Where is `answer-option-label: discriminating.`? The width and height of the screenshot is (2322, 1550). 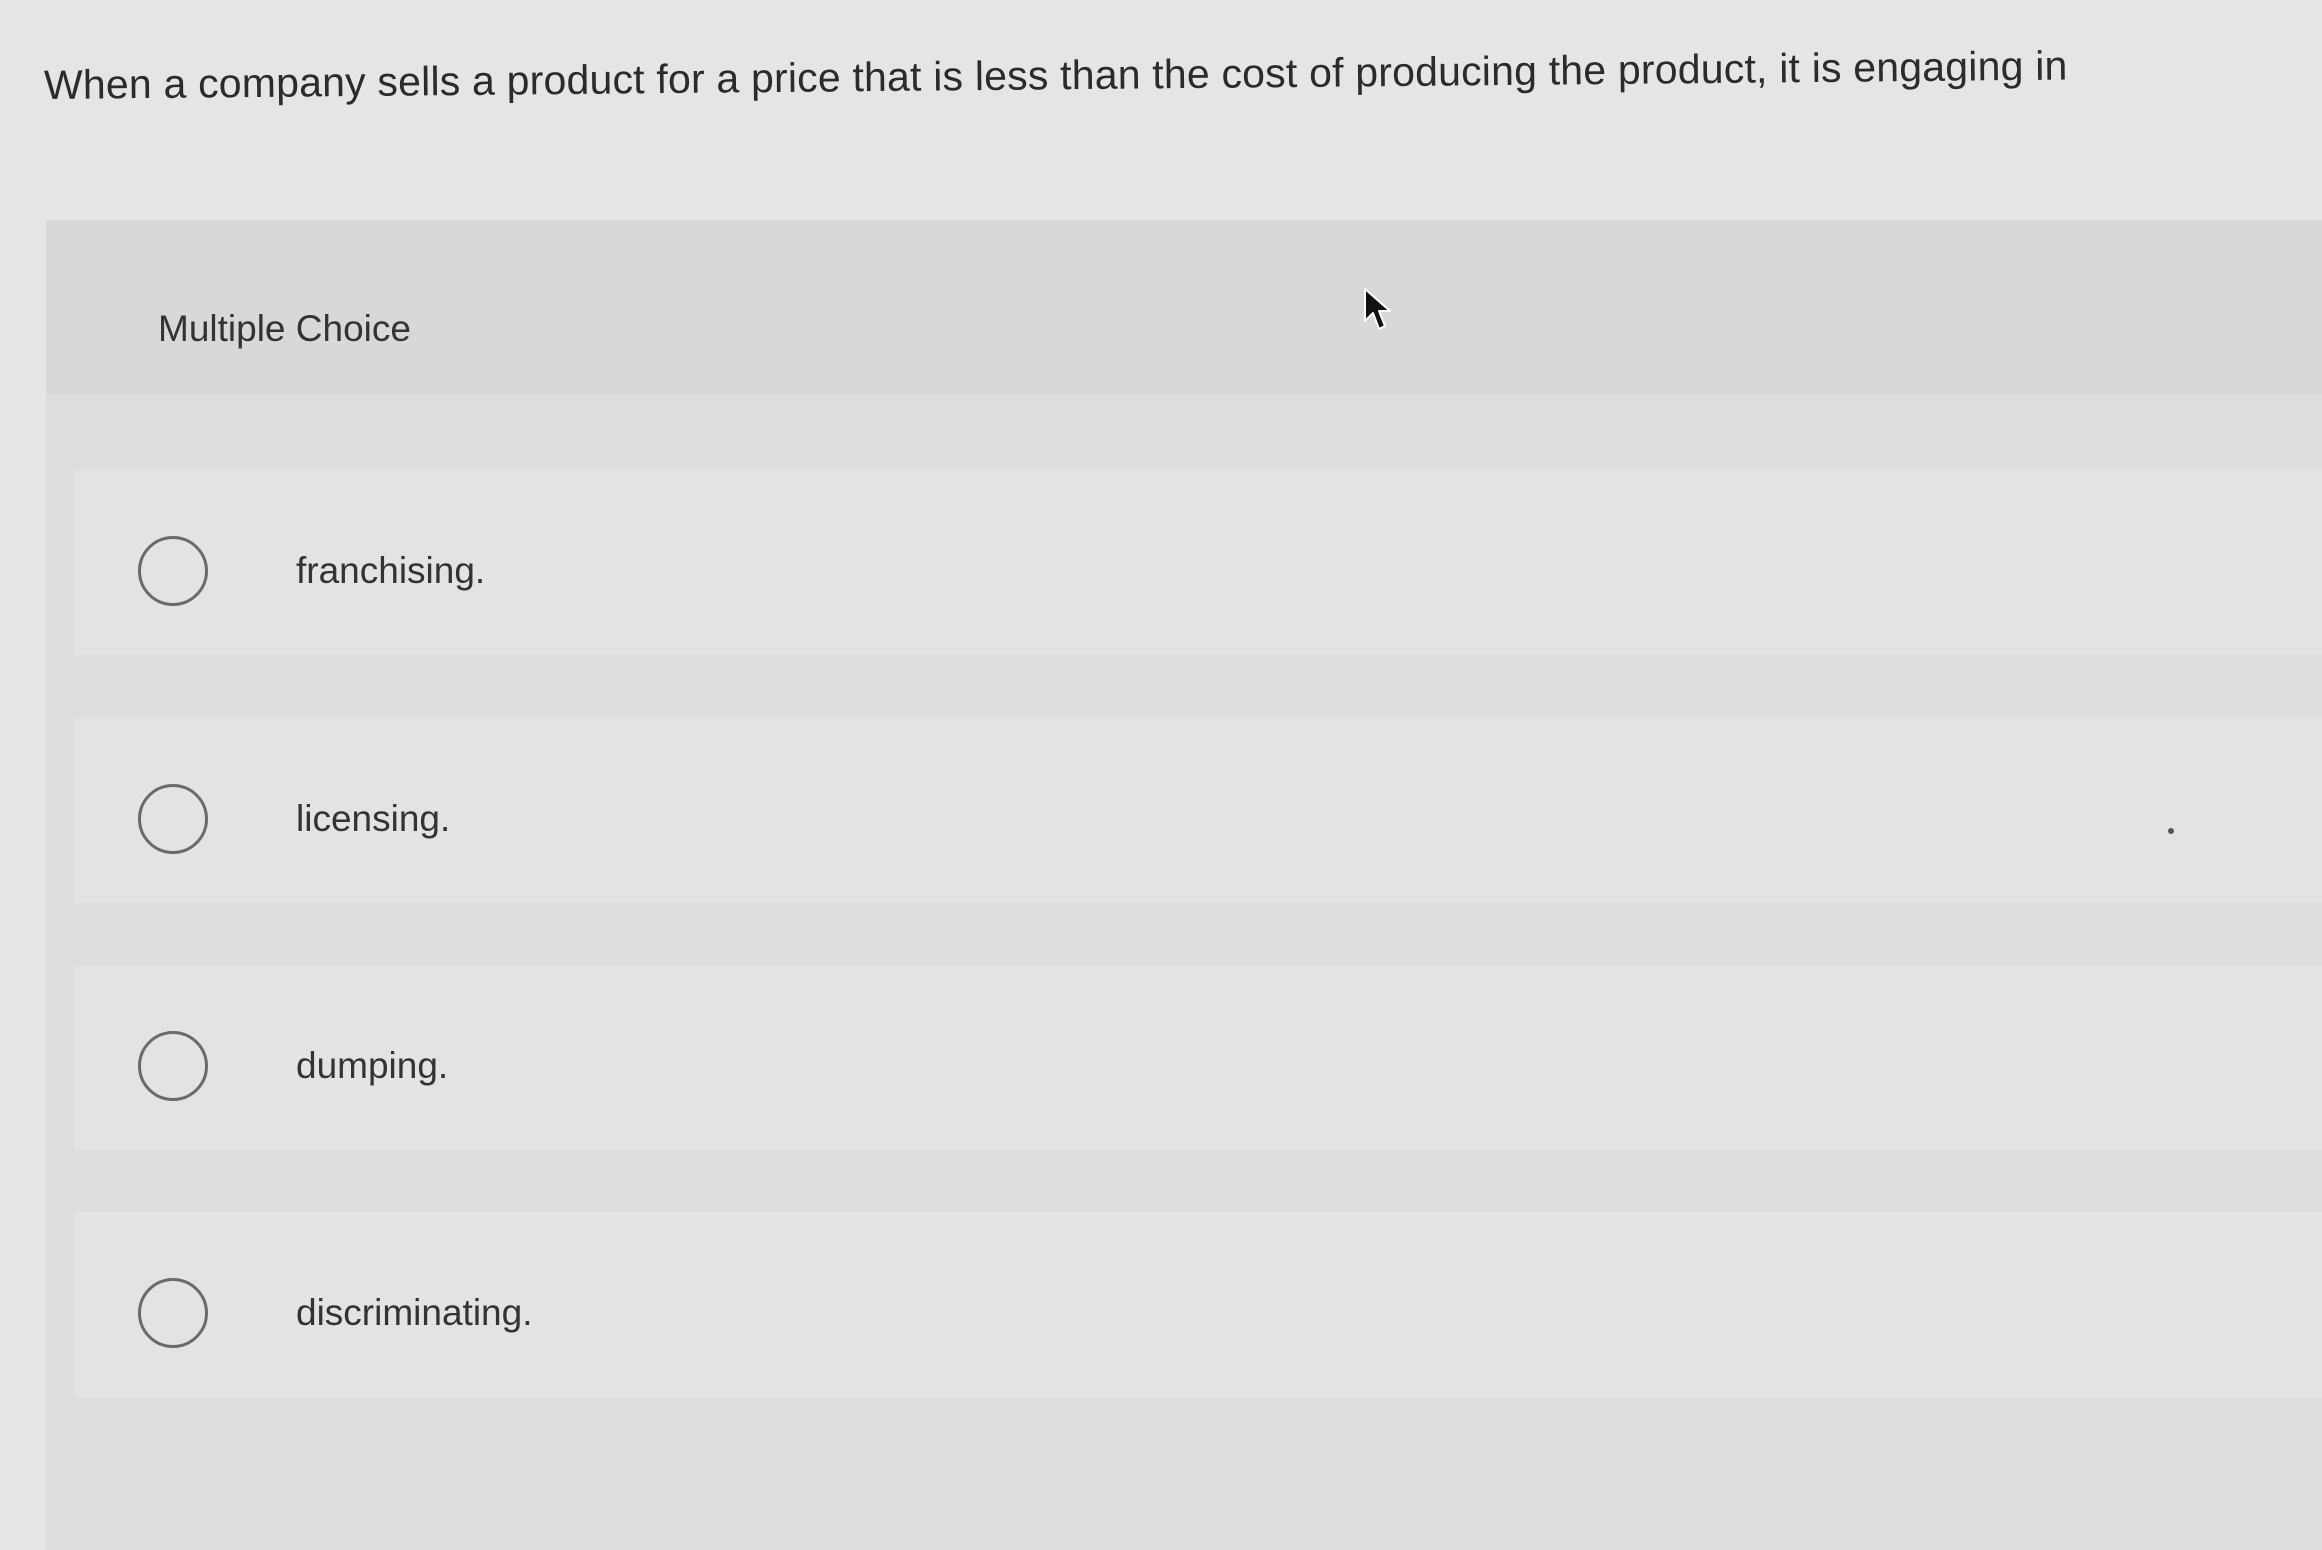 answer-option-label: discriminating. is located at coordinates (414, 1313).